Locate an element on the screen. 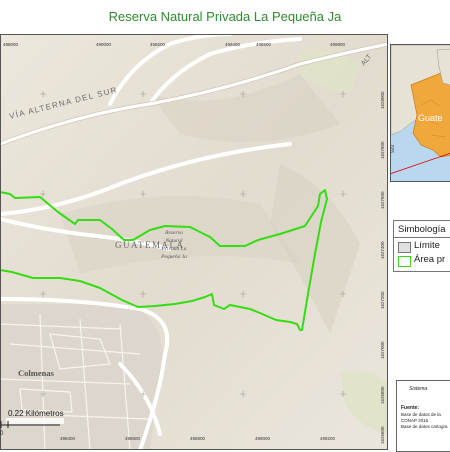 This screenshot has width=450, height=452. grid-label-top: 499000 is located at coordinates (104, 44).